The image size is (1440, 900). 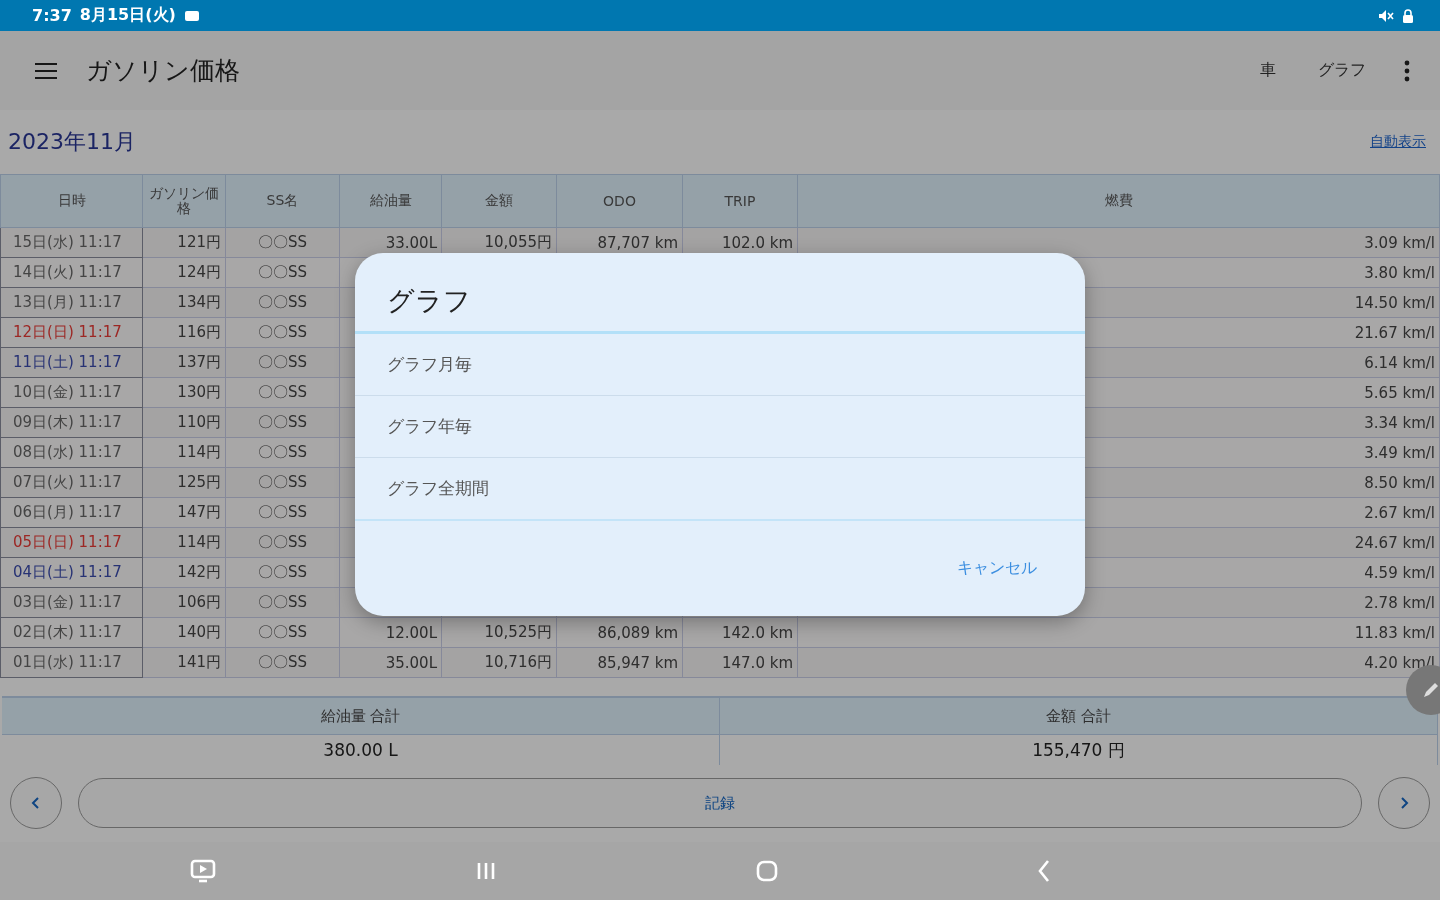 I want to click on table-cell: 147.0 km, so click(x=740, y=662).